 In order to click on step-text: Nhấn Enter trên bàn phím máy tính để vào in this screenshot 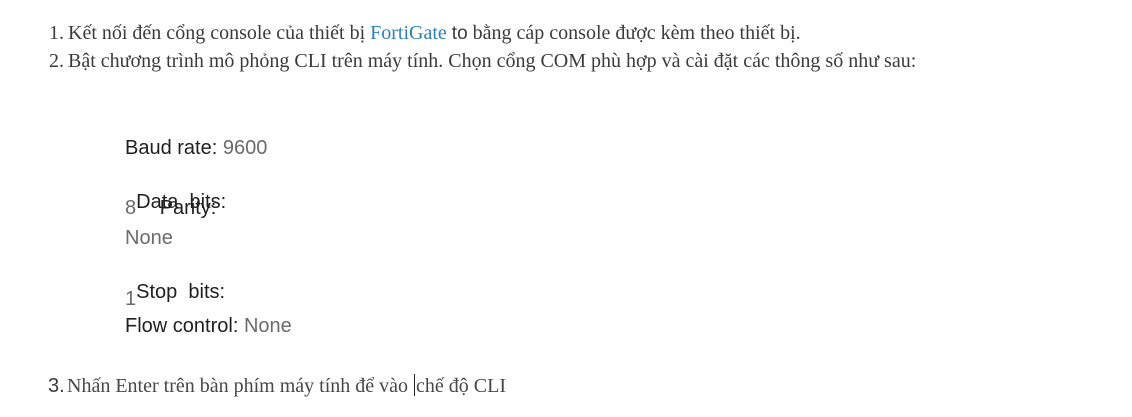, I will do `click(240, 386)`.